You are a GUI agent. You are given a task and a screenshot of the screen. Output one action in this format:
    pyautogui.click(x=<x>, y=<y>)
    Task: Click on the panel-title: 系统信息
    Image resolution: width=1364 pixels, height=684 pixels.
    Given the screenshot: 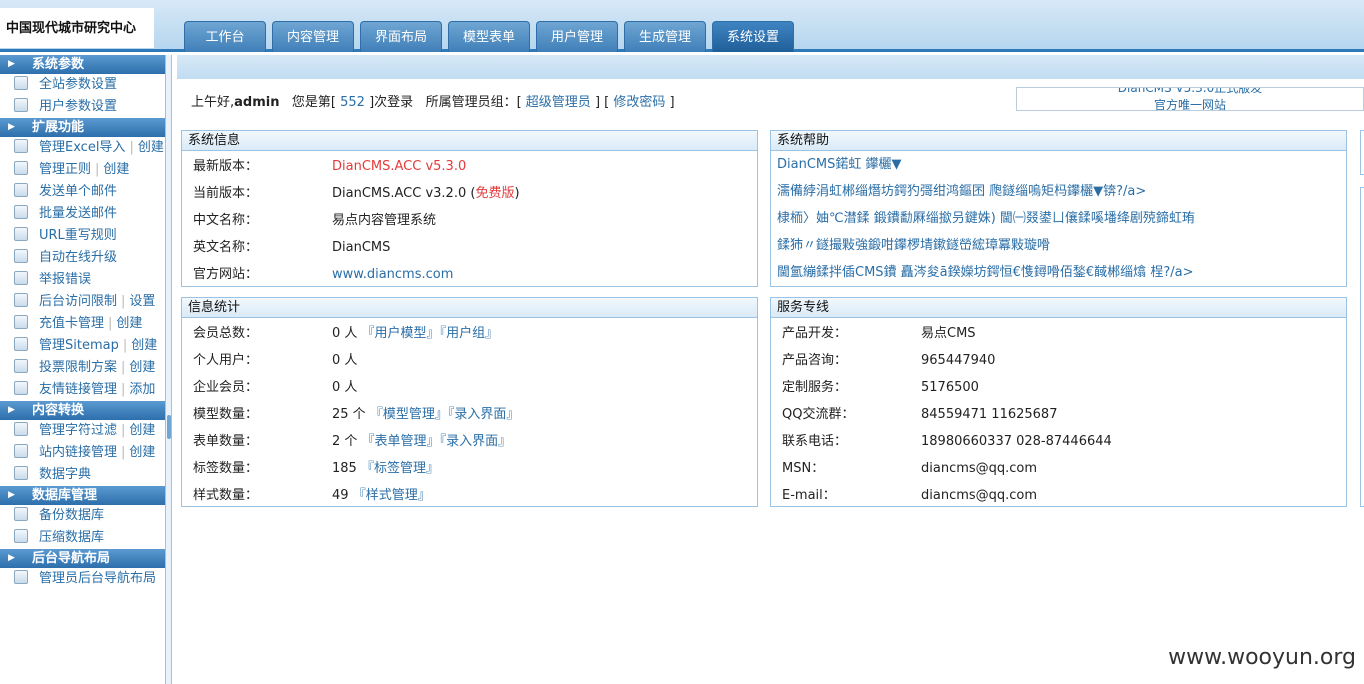 What is the action you would take?
    pyautogui.click(x=469, y=141)
    